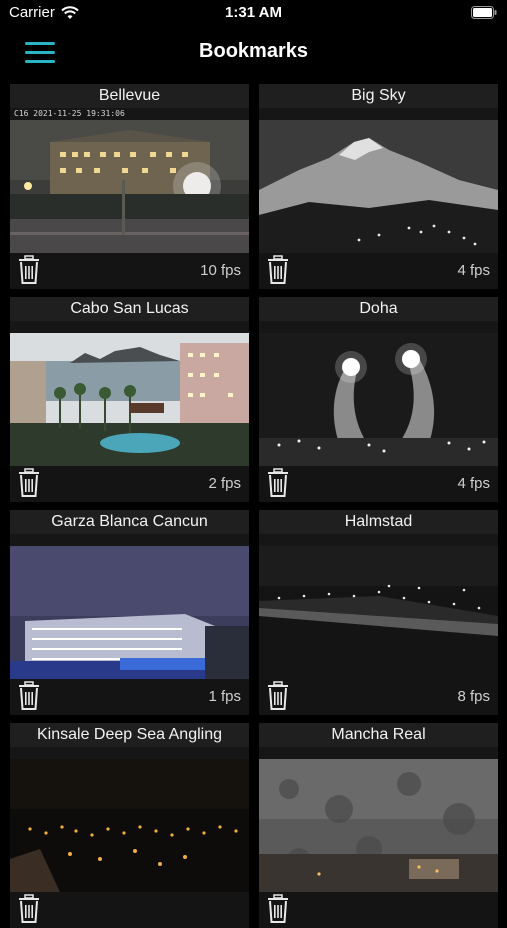 This screenshot has height=928, width=507. I want to click on card-footer: 1 fps, so click(129, 697).